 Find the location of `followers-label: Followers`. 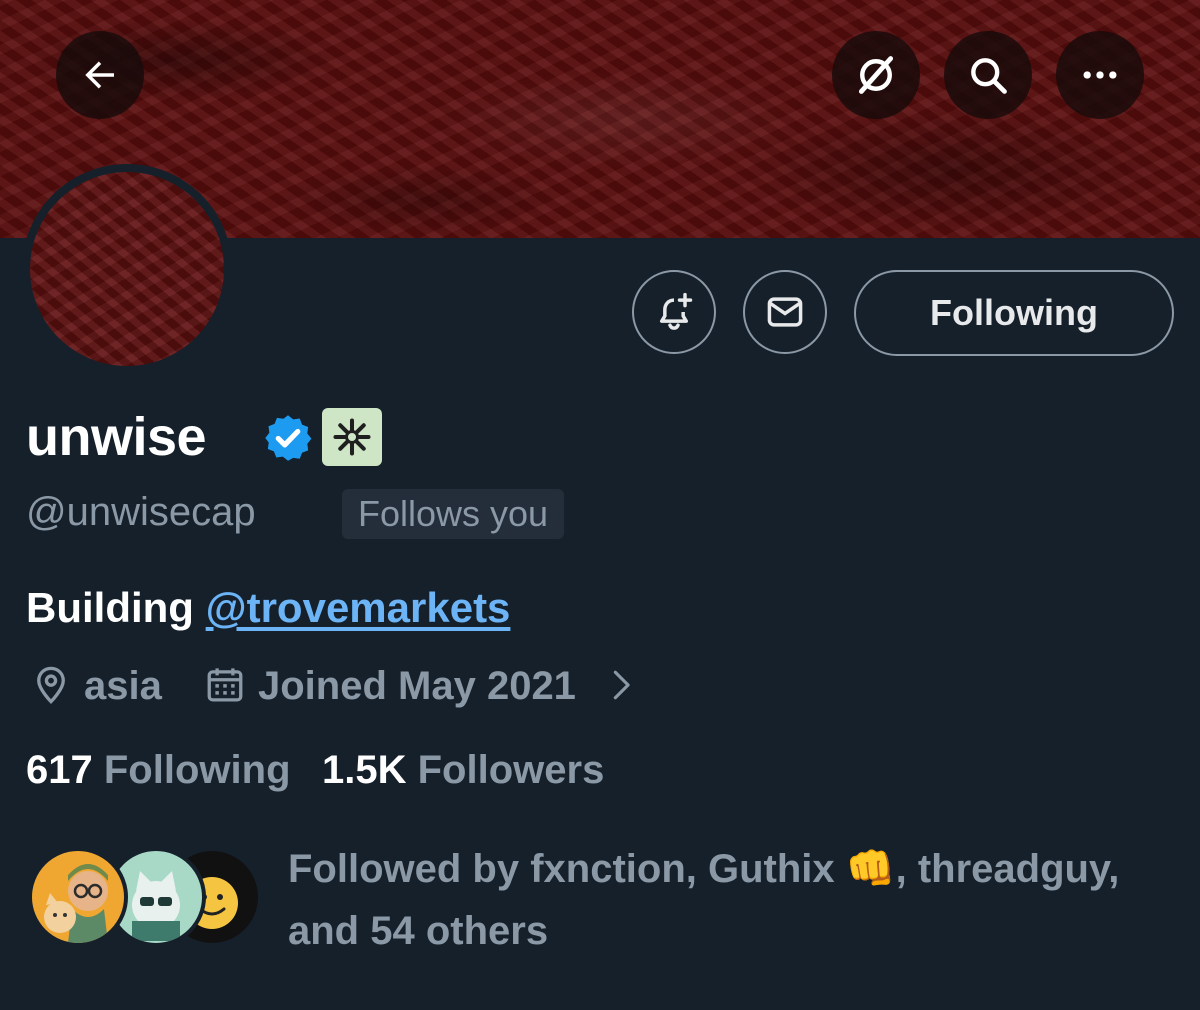

followers-label: Followers is located at coordinates (511, 770).